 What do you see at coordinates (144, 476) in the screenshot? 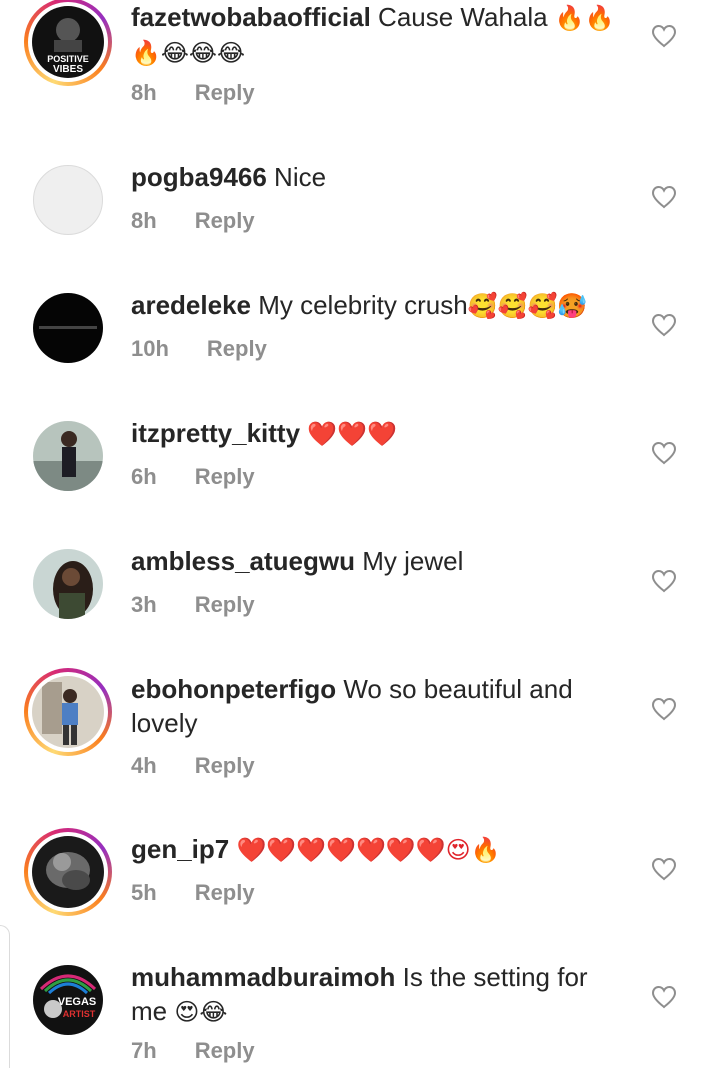
I see `comment-time: 6h` at bounding box center [144, 476].